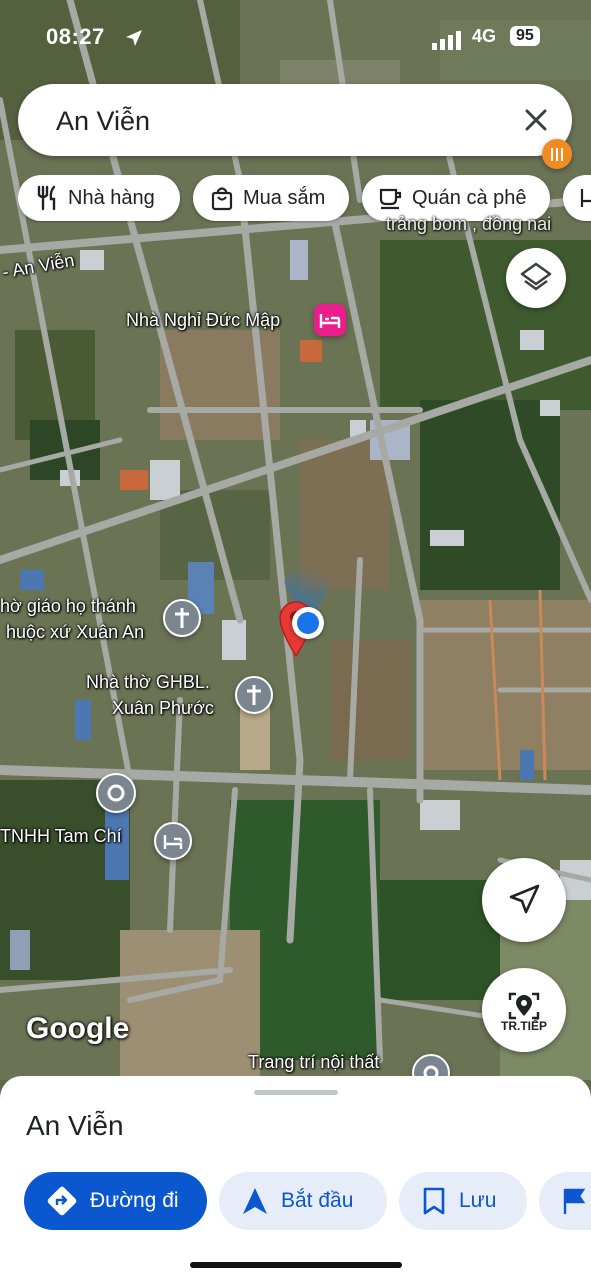 The height and width of the screenshot is (1280, 591). Describe the element at coordinates (134, 1200) in the screenshot. I see `directions-label: Đường đi` at that location.